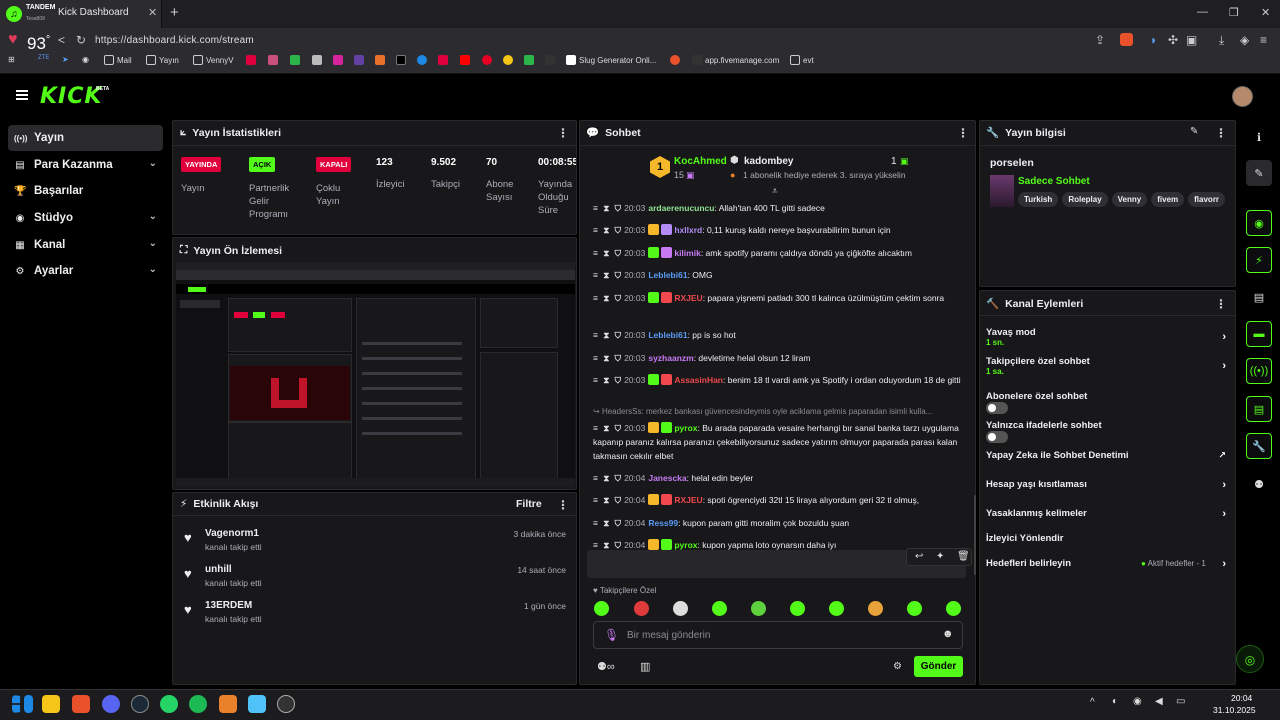 This screenshot has height=720, width=1280. Describe the element at coordinates (1263, 40) in the screenshot. I see `menu-icon: ≡` at that location.